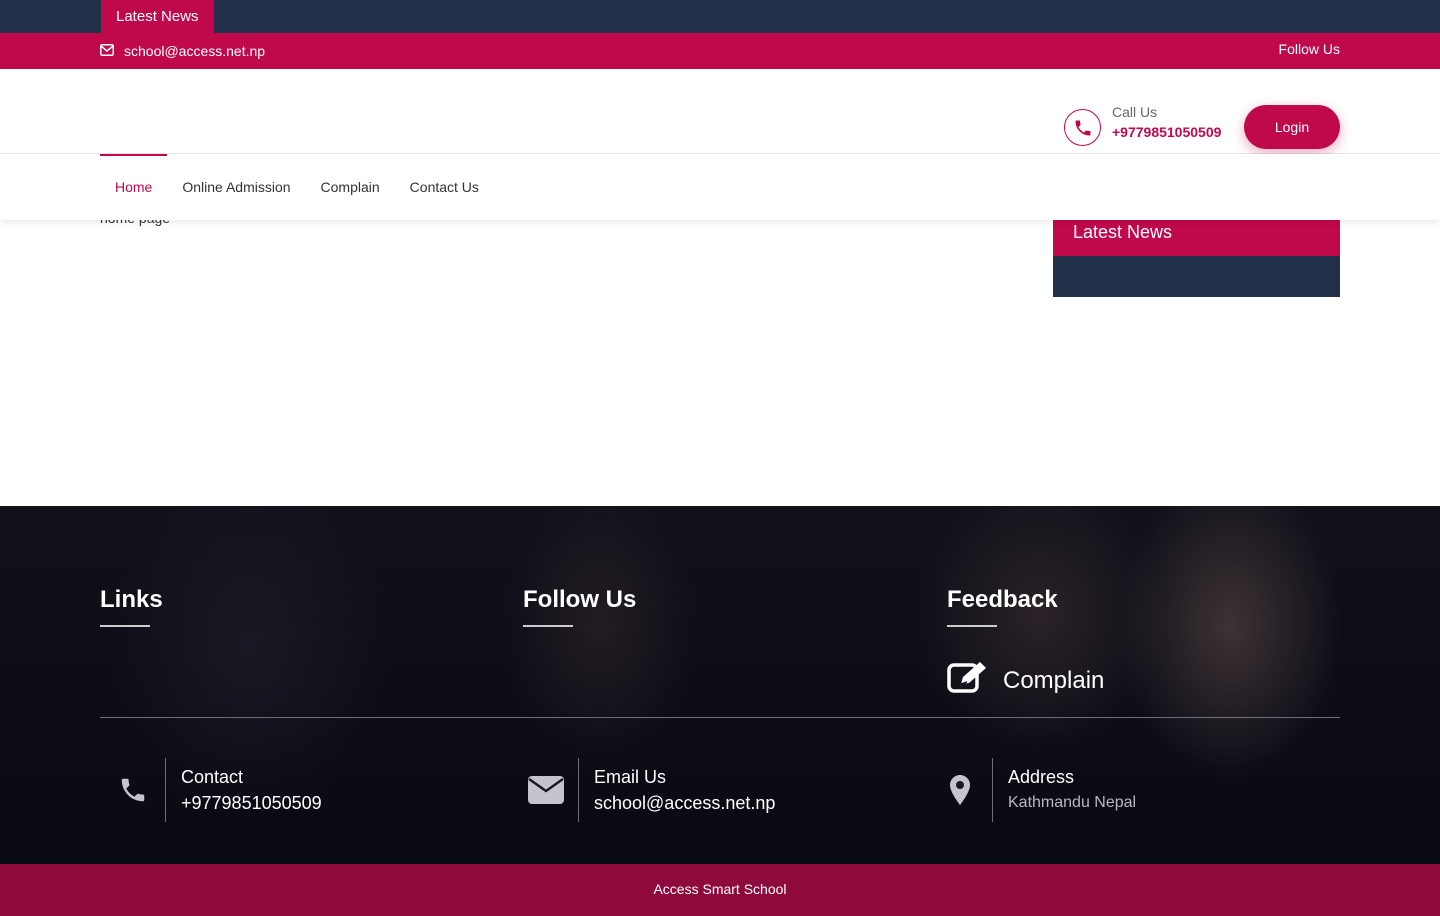 The image size is (1440, 916). I want to click on complain-label: Complain, so click(1054, 680).